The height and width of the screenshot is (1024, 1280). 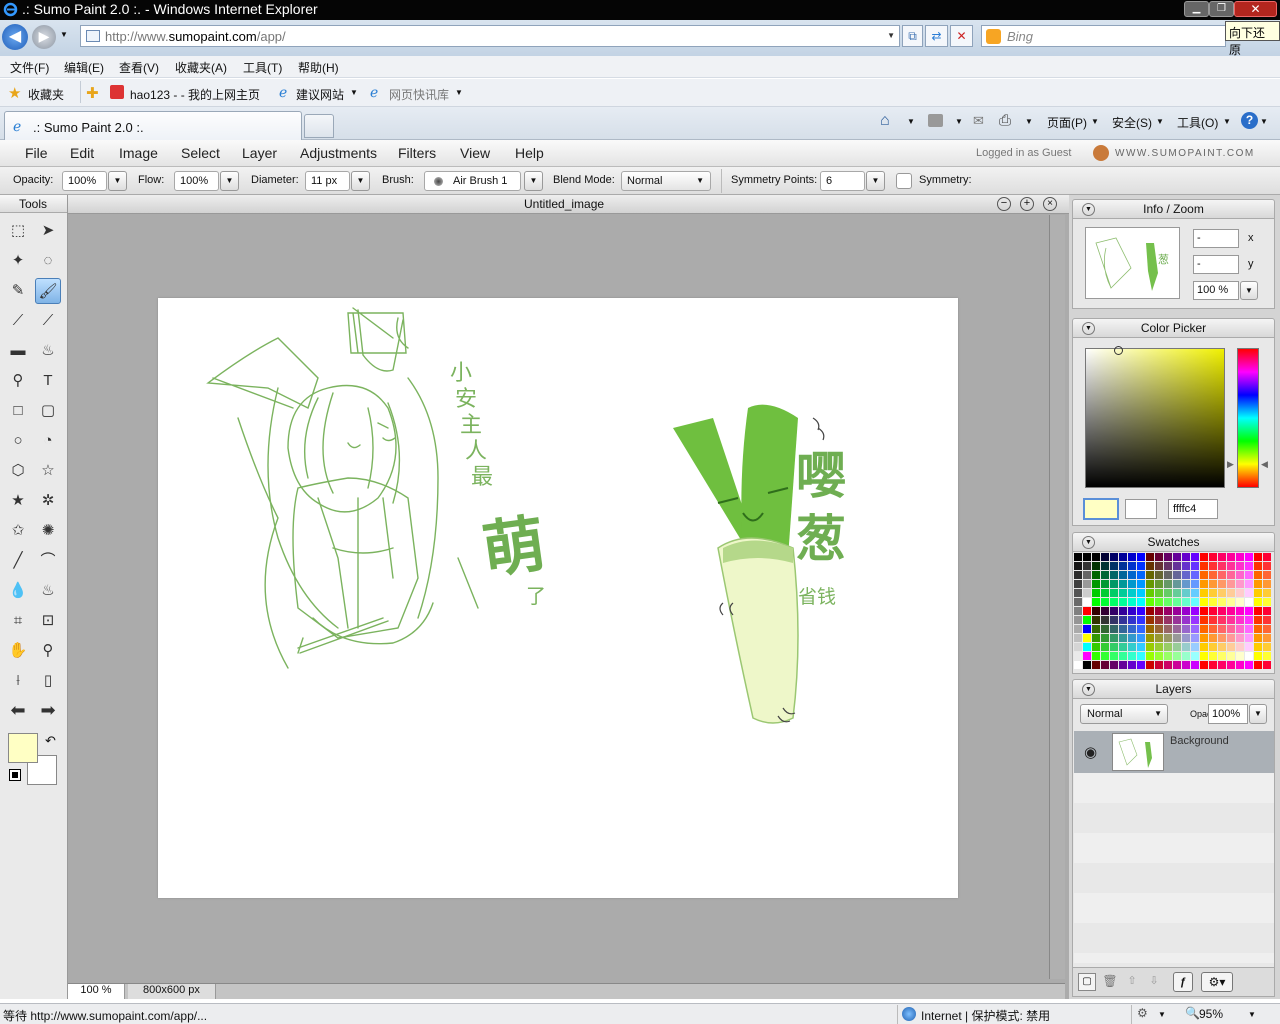 What do you see at coordinates (18, 441) in the screenshot?
I see `ellipse-tool-icon: ○` at bounding box center [18, 441].